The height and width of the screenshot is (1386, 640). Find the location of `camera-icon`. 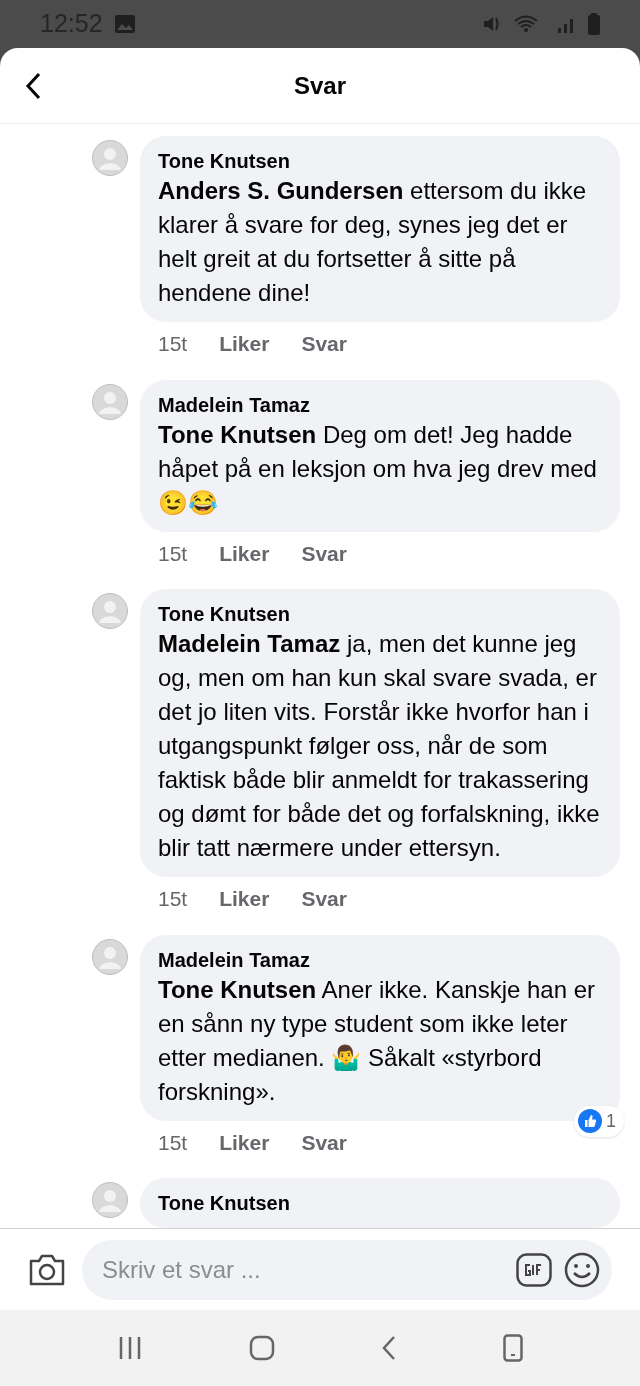

camera-icon is located at coordinates (47, 1269).